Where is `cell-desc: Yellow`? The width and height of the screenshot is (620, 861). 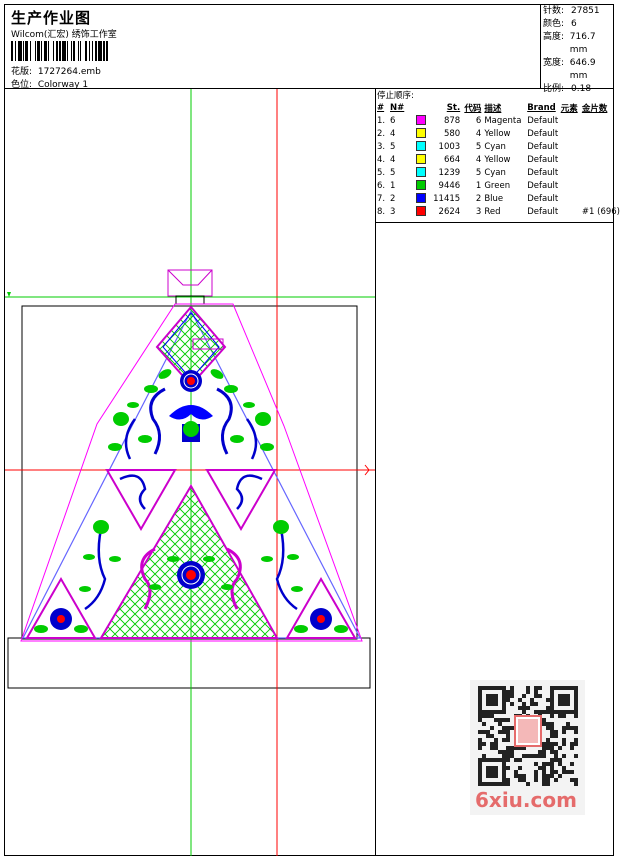
cell-desc: Yellow is located at coordinates (497, 133).